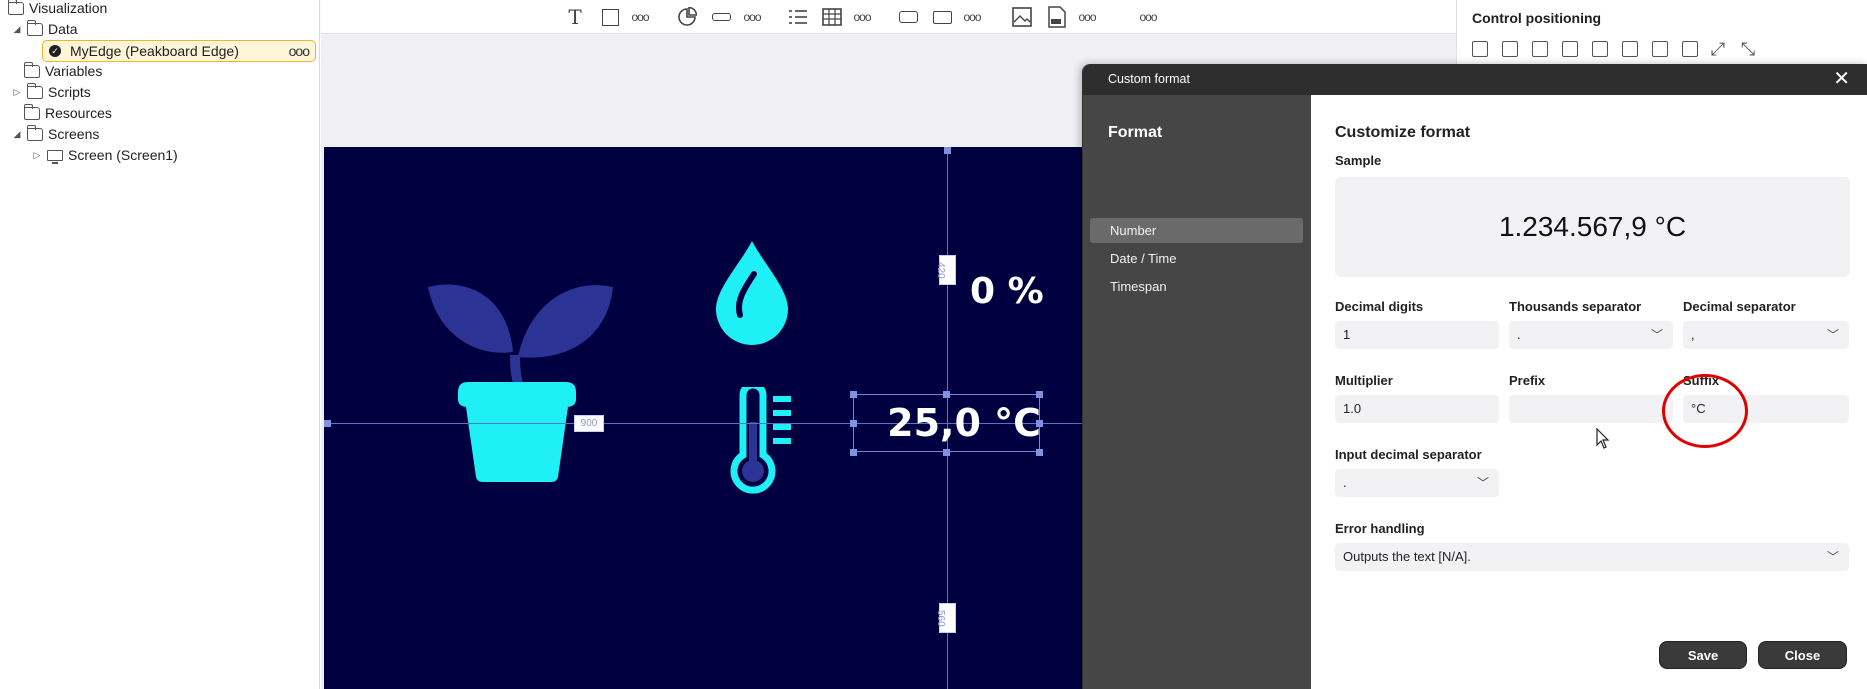 The width and height of the screenshot is (1867, 689). What do you see at coordinates (1748, 49) in the screenshot?
I see `collapse-icon: ⤡` at bounding box center [1748, 49].